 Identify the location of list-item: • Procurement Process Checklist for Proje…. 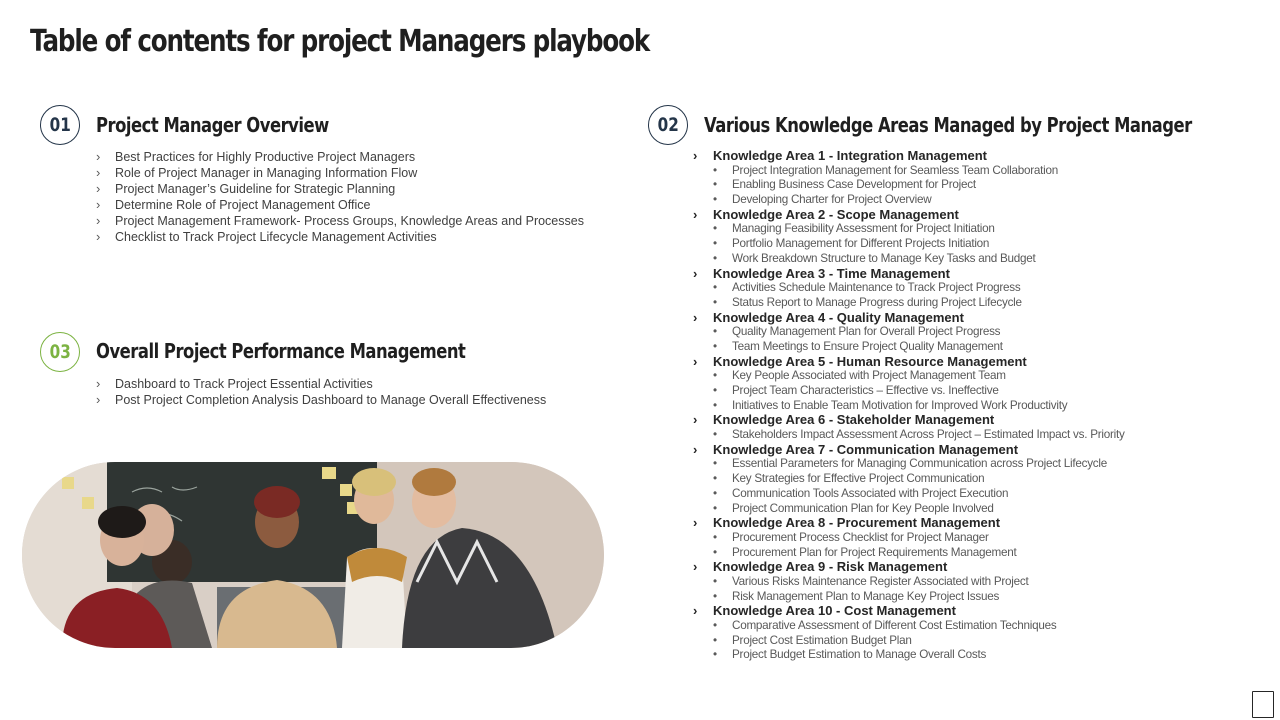
(851, 537).